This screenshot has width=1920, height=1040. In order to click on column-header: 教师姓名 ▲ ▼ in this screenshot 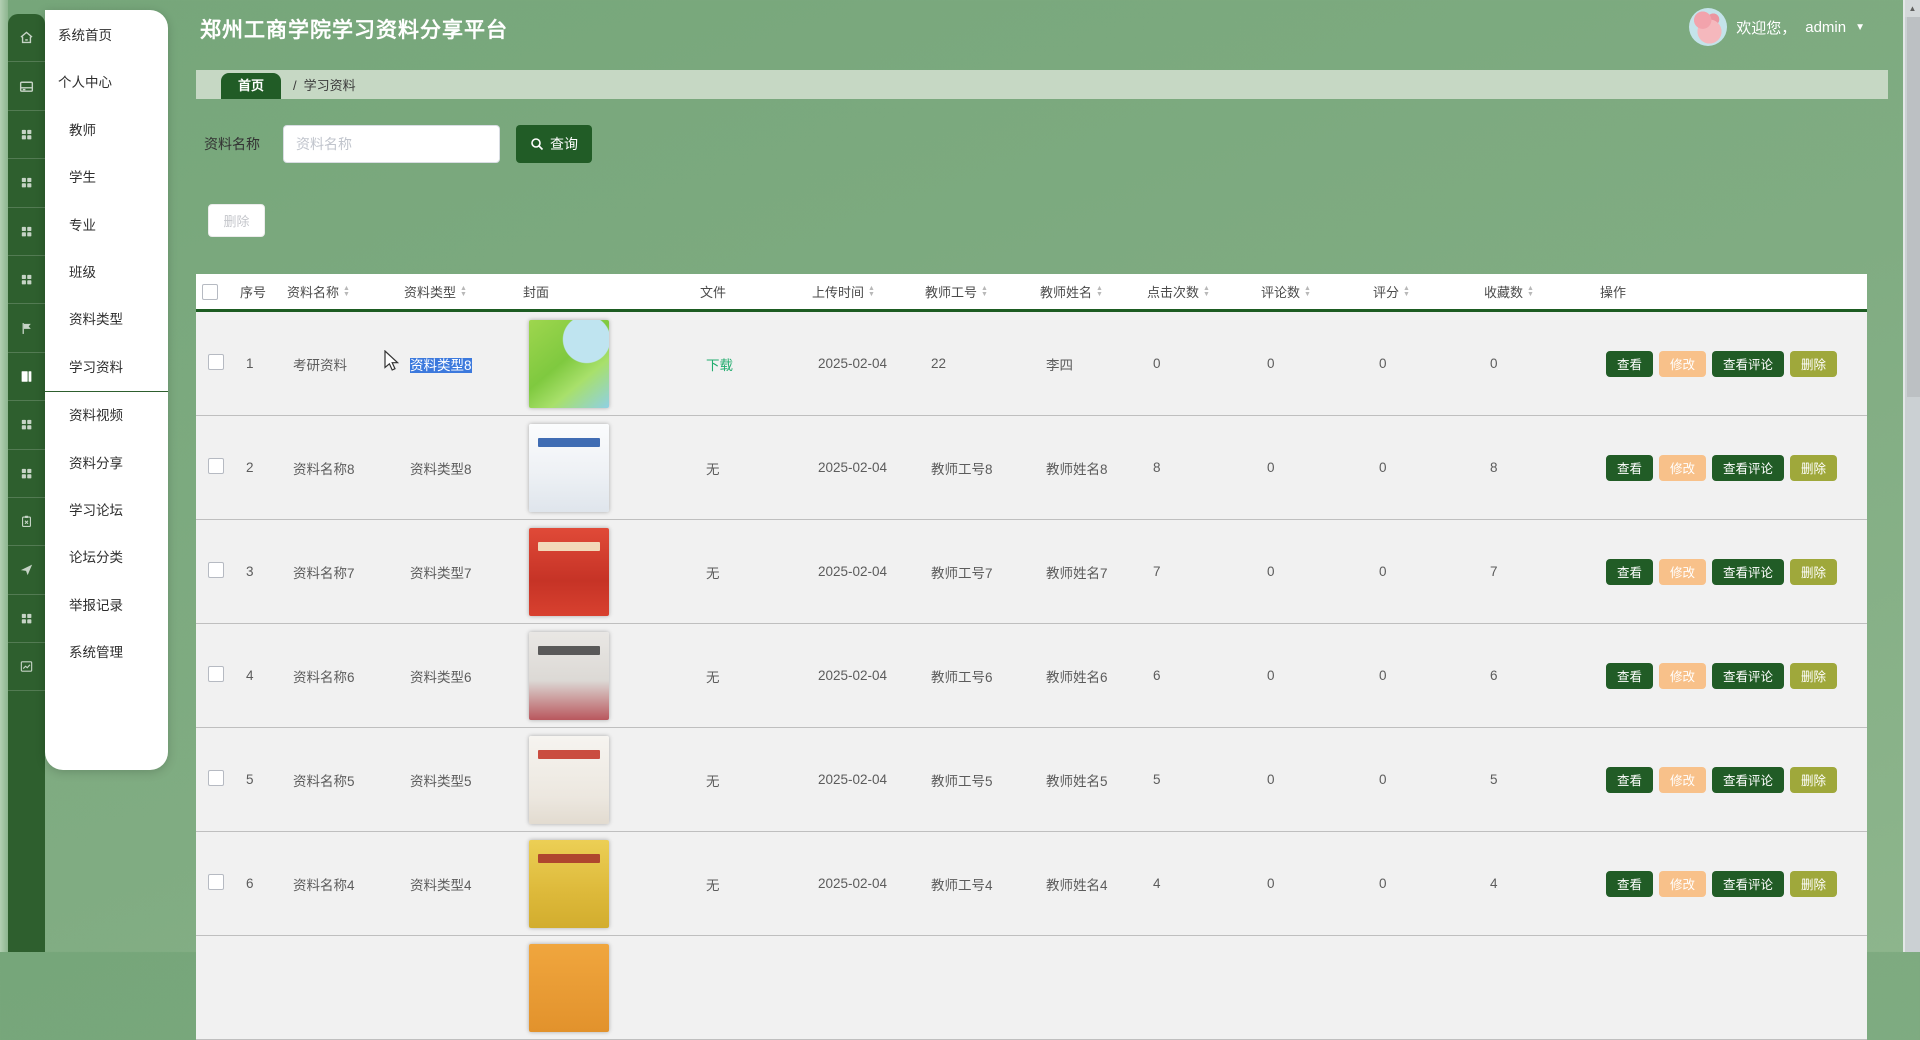, I will do `click(1093, 291)`.